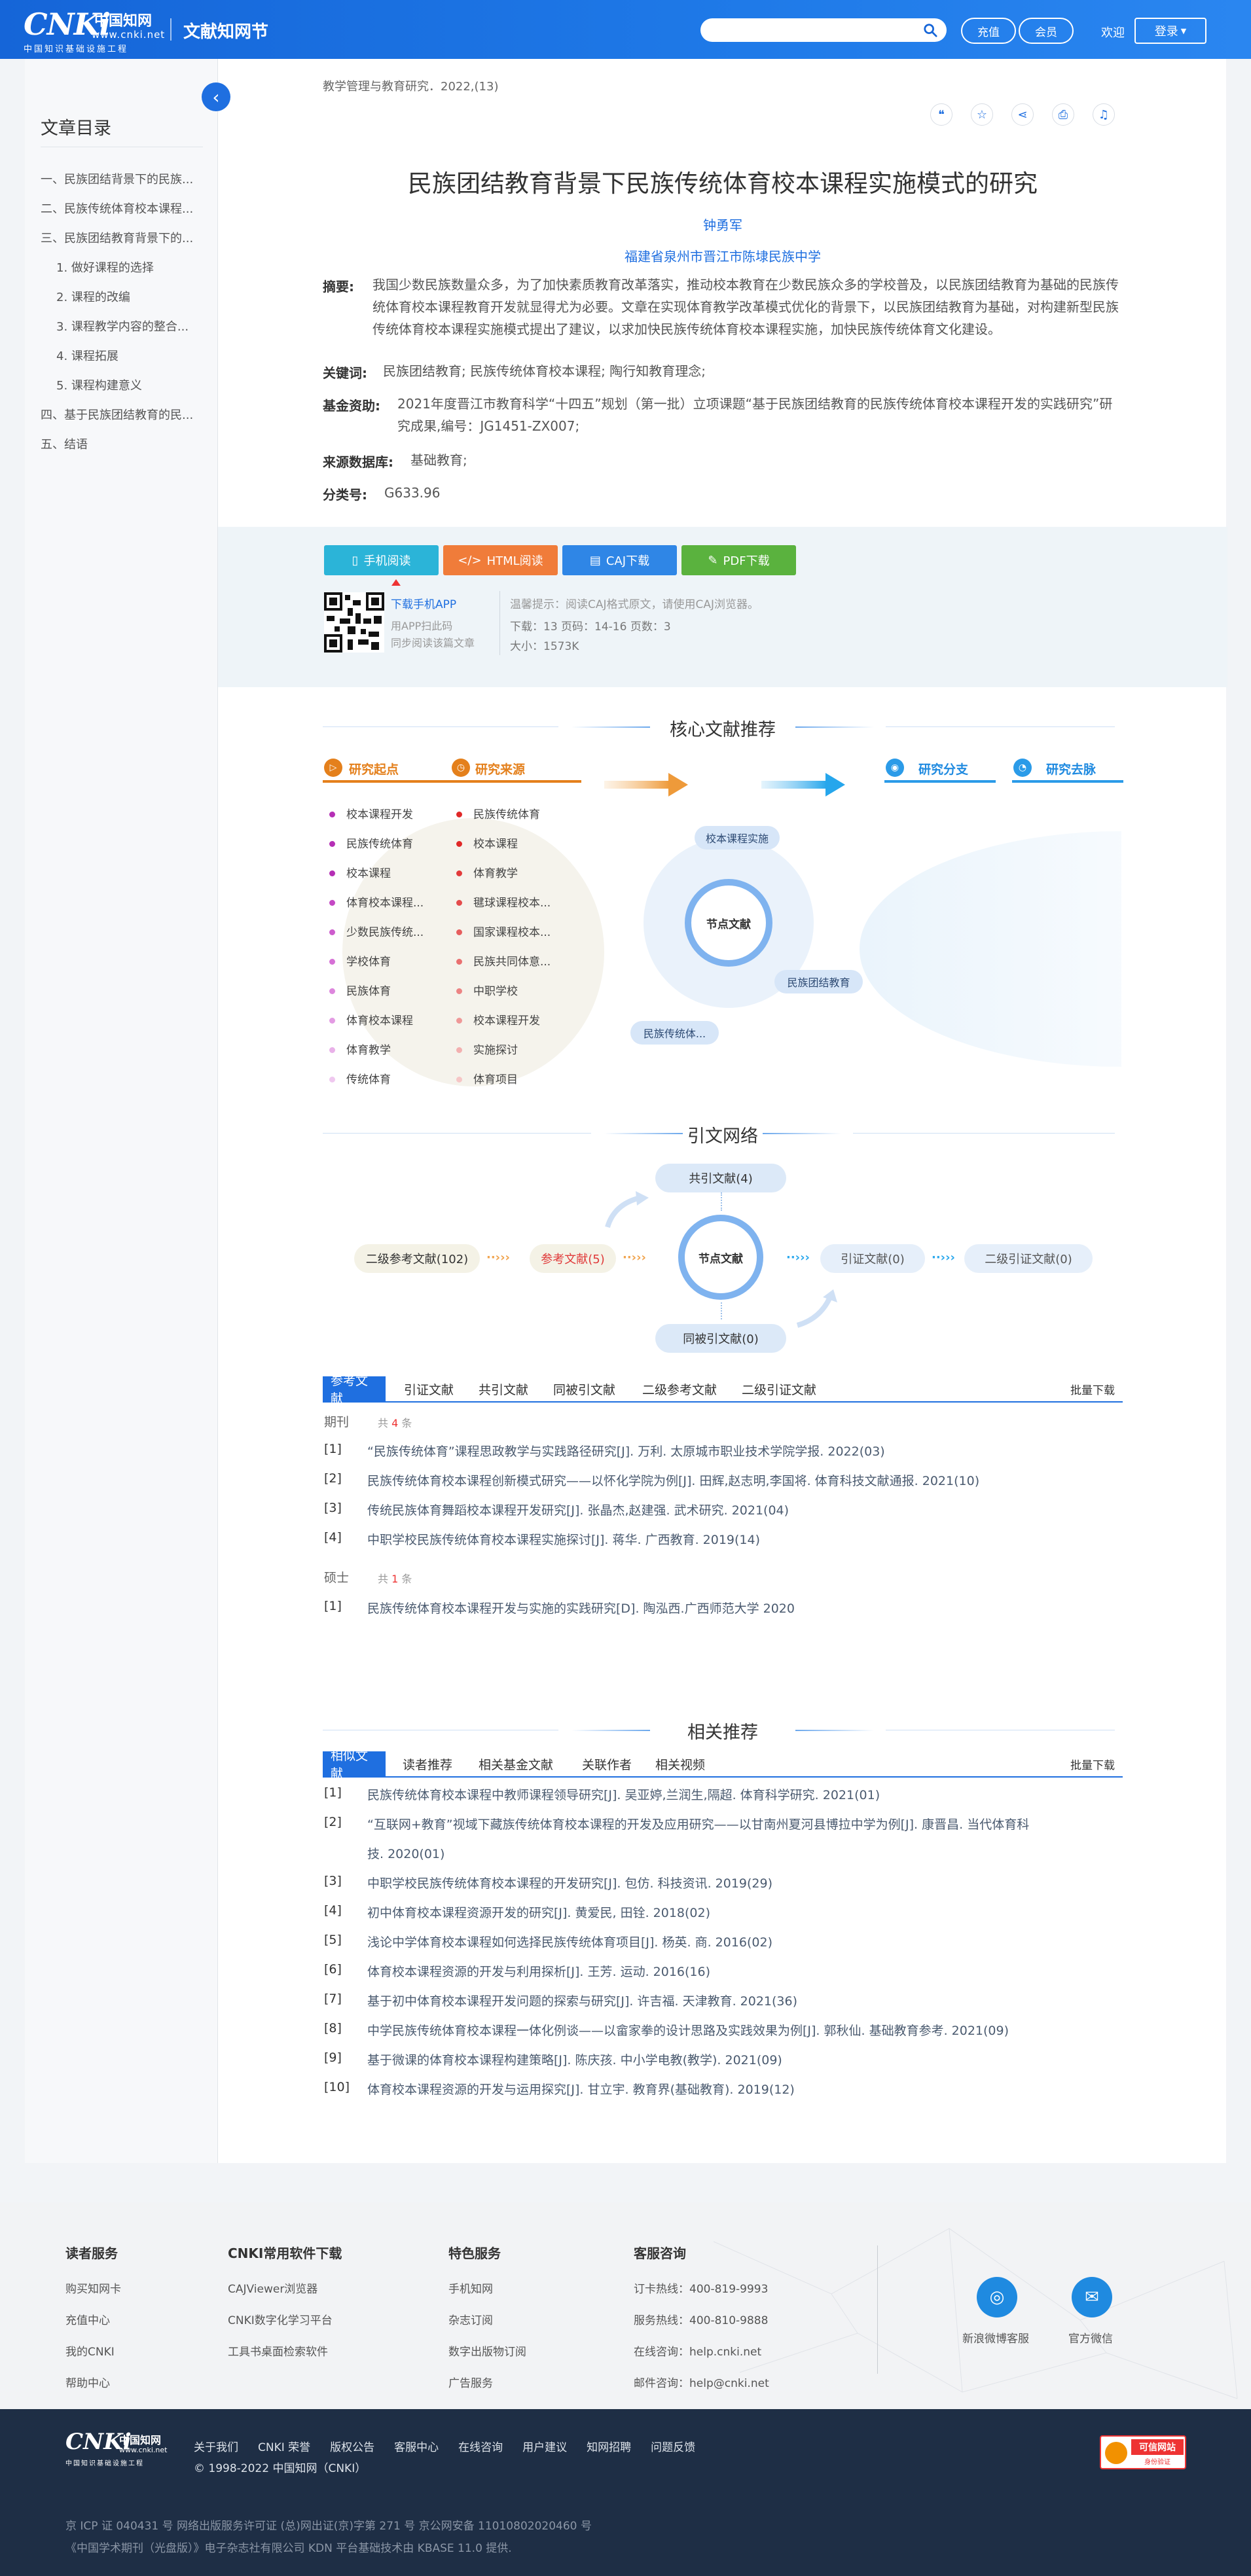  What do you see at coordinates (982, 114) in the screenshot?
I see `favorite-star-icon: ☆` at bounding box center [982, 114].